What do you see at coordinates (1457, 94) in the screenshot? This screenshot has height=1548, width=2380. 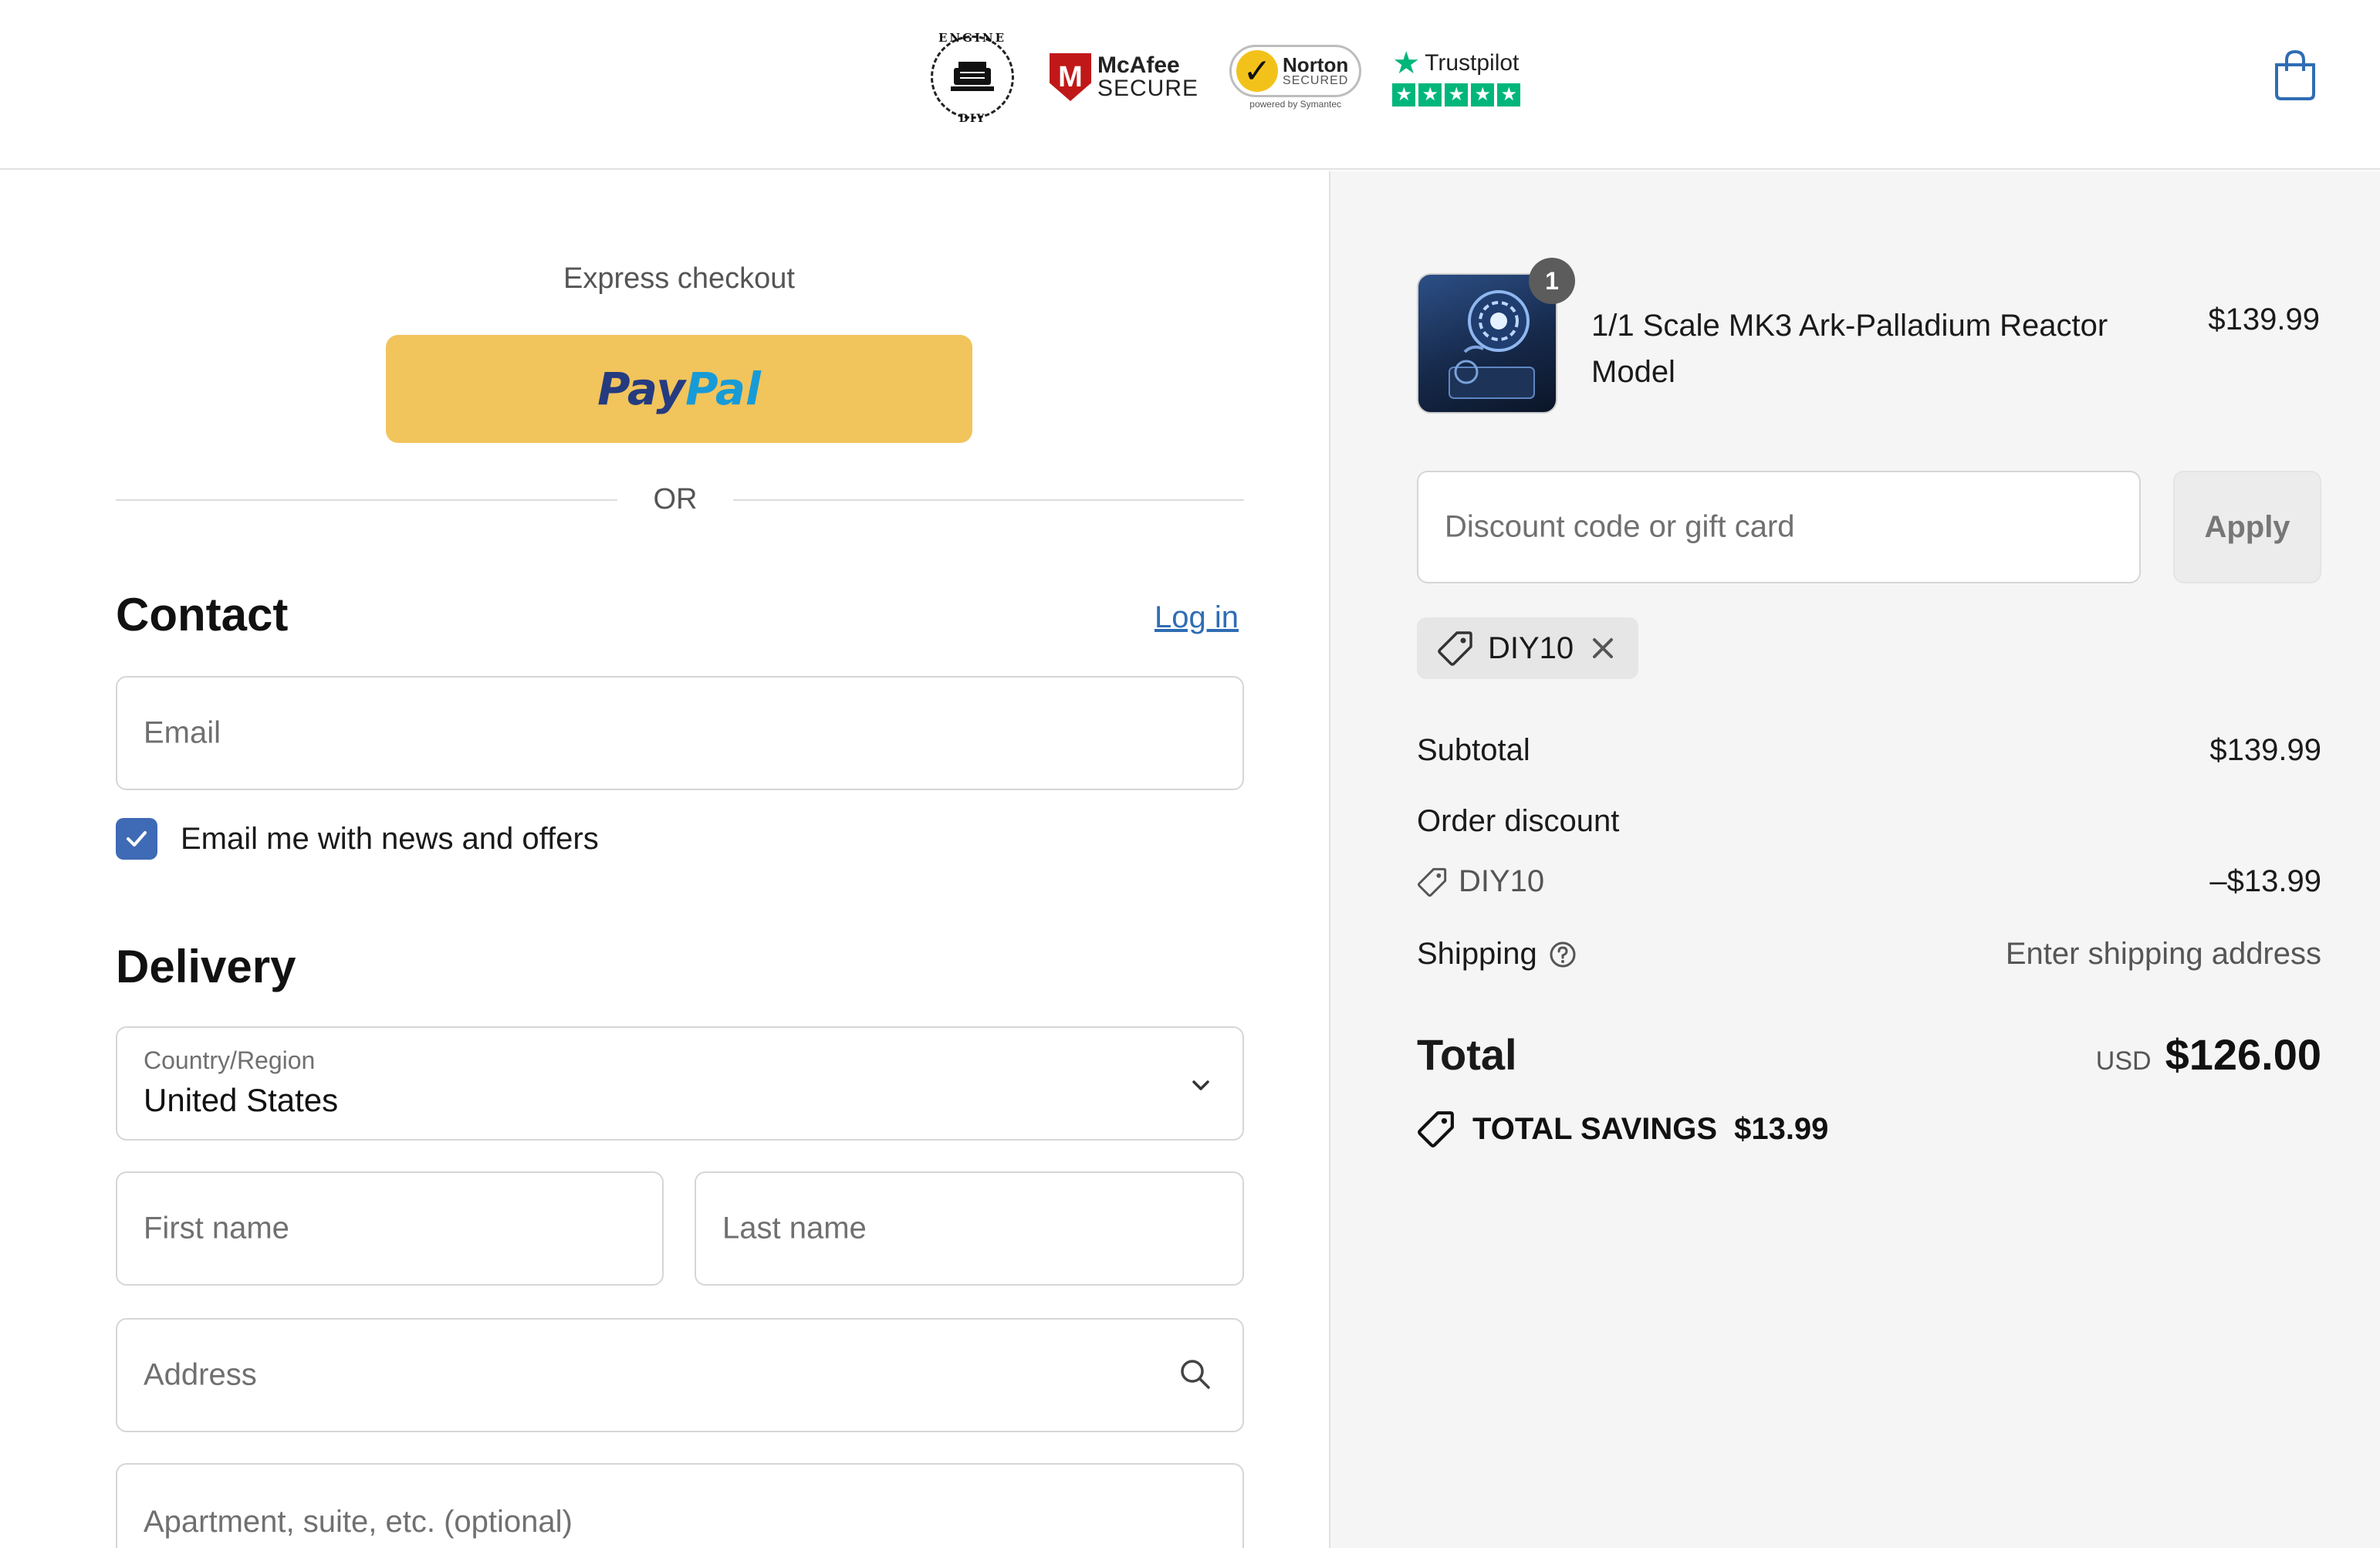 I see `trustpilot-rating-stars: ★ ★ ★ ★ ★` at bounding box center [1457, 94].